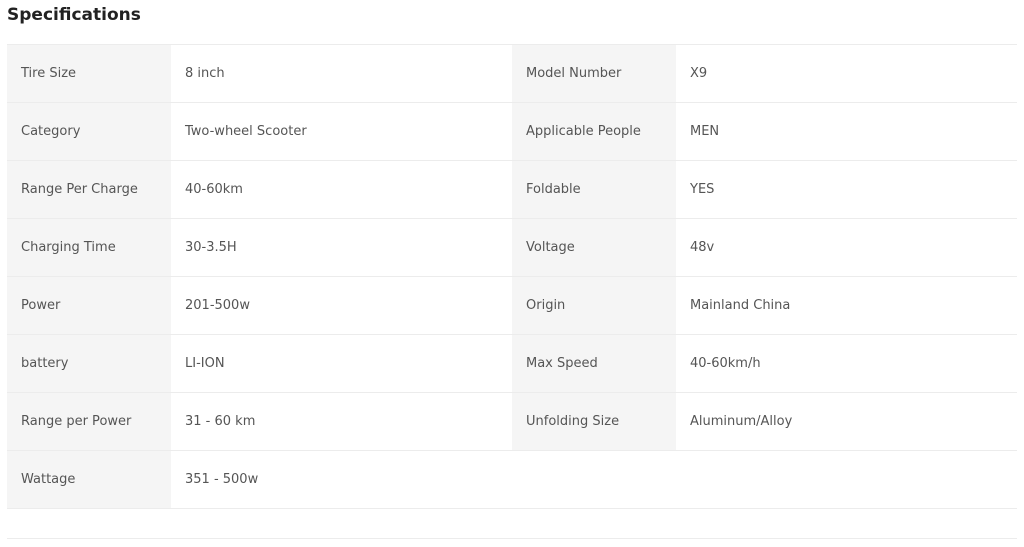 This screenshot has width=1024, height=547. What do you see at coordinates (89, 363) in the screenshot?
I see `spec-label: battery` at bounding box center [89, 363].